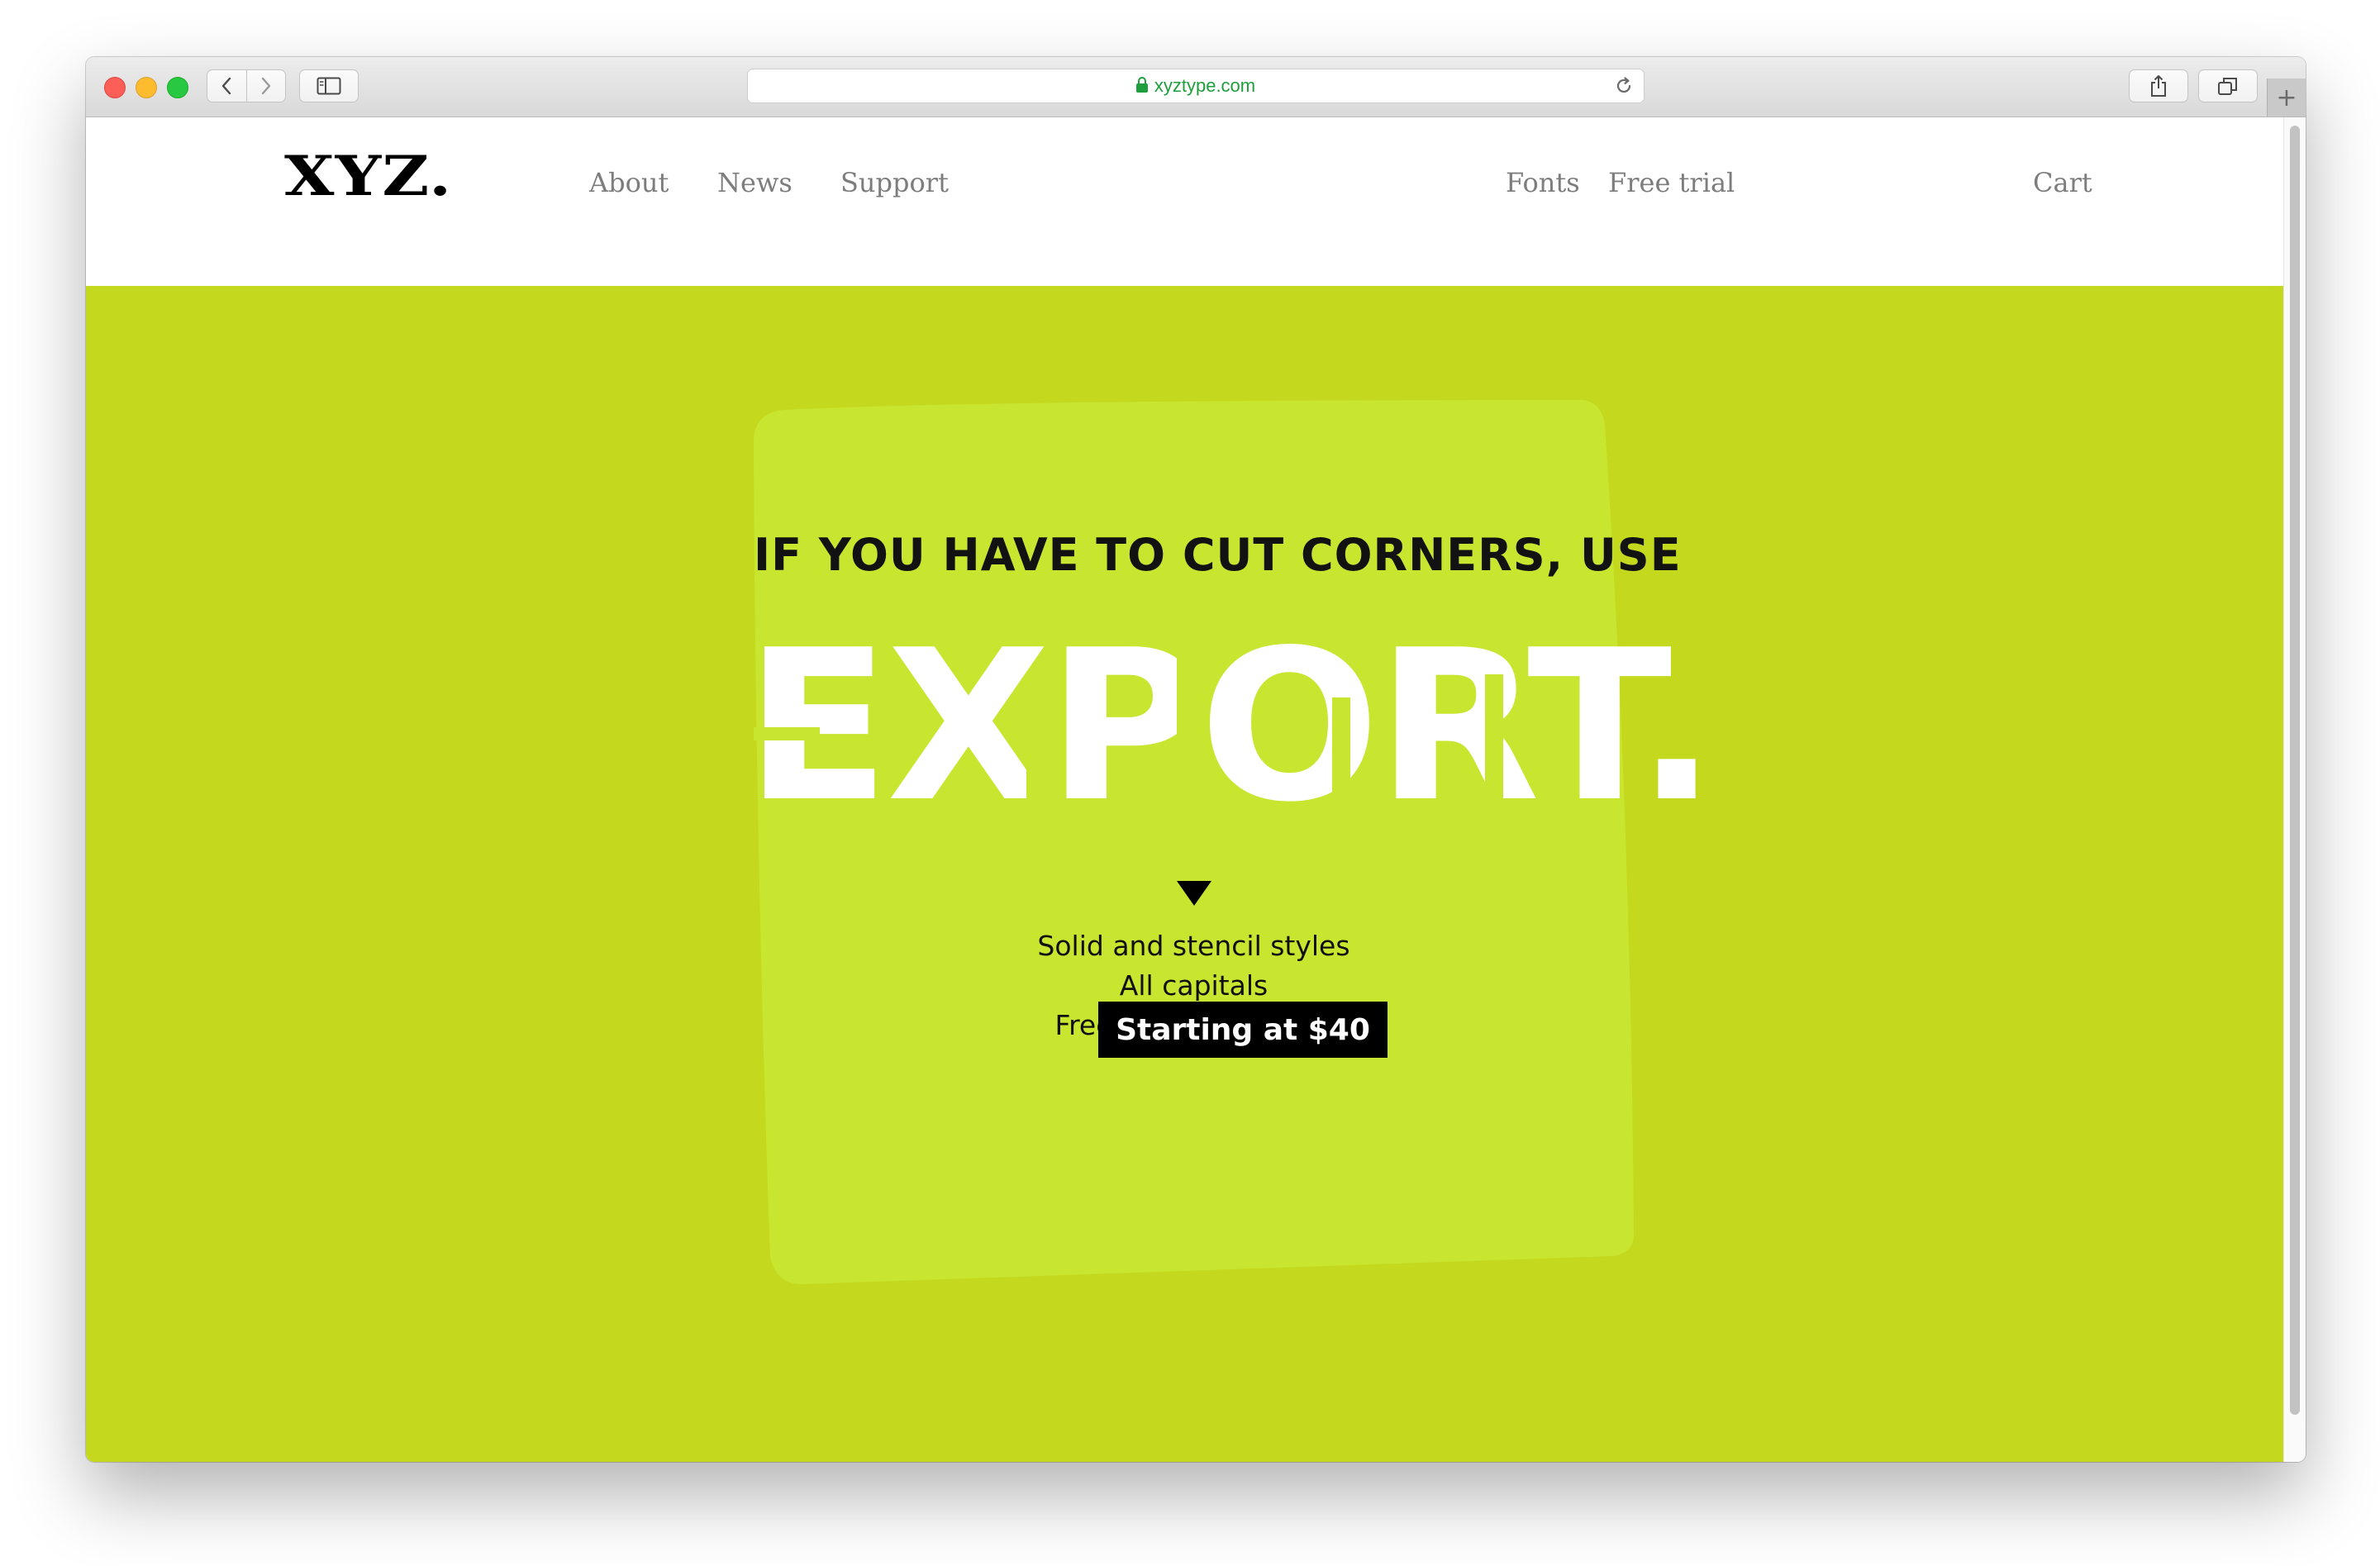  What do you see at coordinates (1205, 85) in the screenshot?
I see `url-label: xyztype.com` at bounding box center [1205, 85].